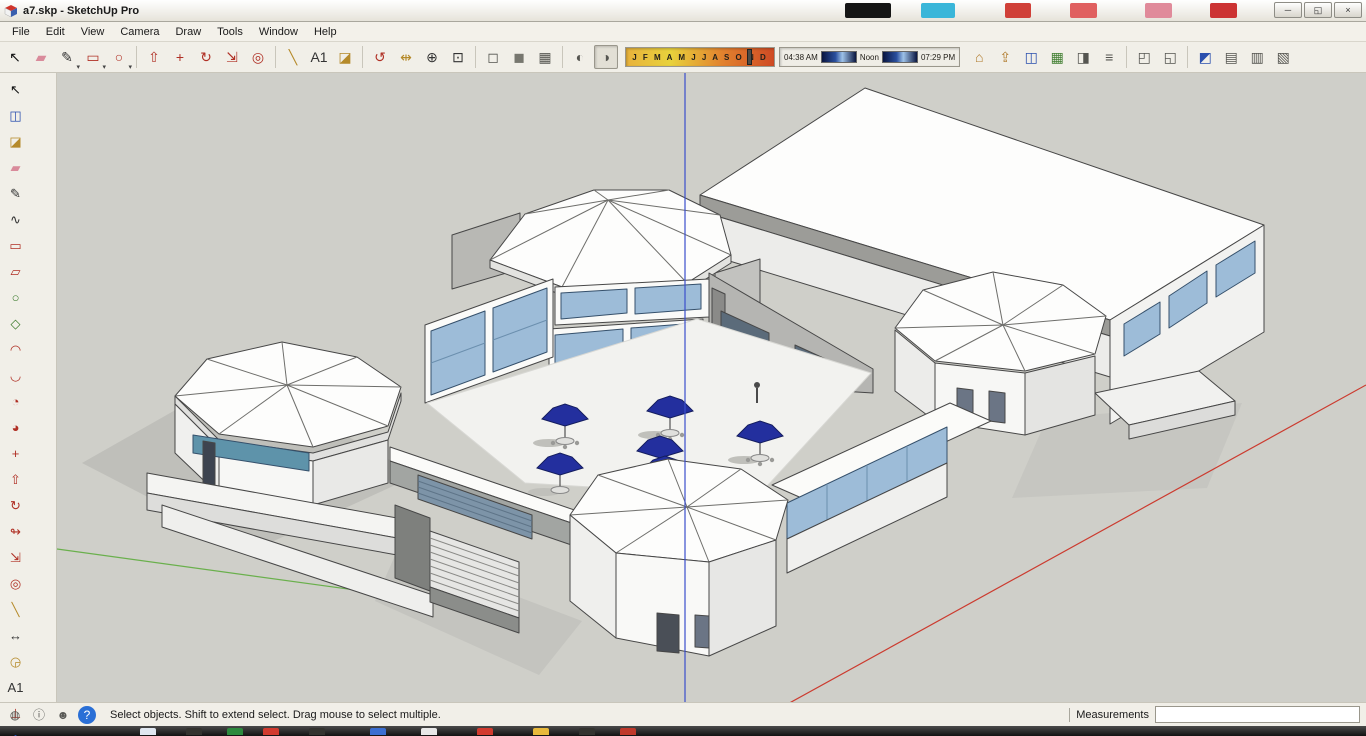 Image resolution: width=1366 pixels, height=736 pixels. I want to click on section-fill-icon: ◱, so click(1170, 57).